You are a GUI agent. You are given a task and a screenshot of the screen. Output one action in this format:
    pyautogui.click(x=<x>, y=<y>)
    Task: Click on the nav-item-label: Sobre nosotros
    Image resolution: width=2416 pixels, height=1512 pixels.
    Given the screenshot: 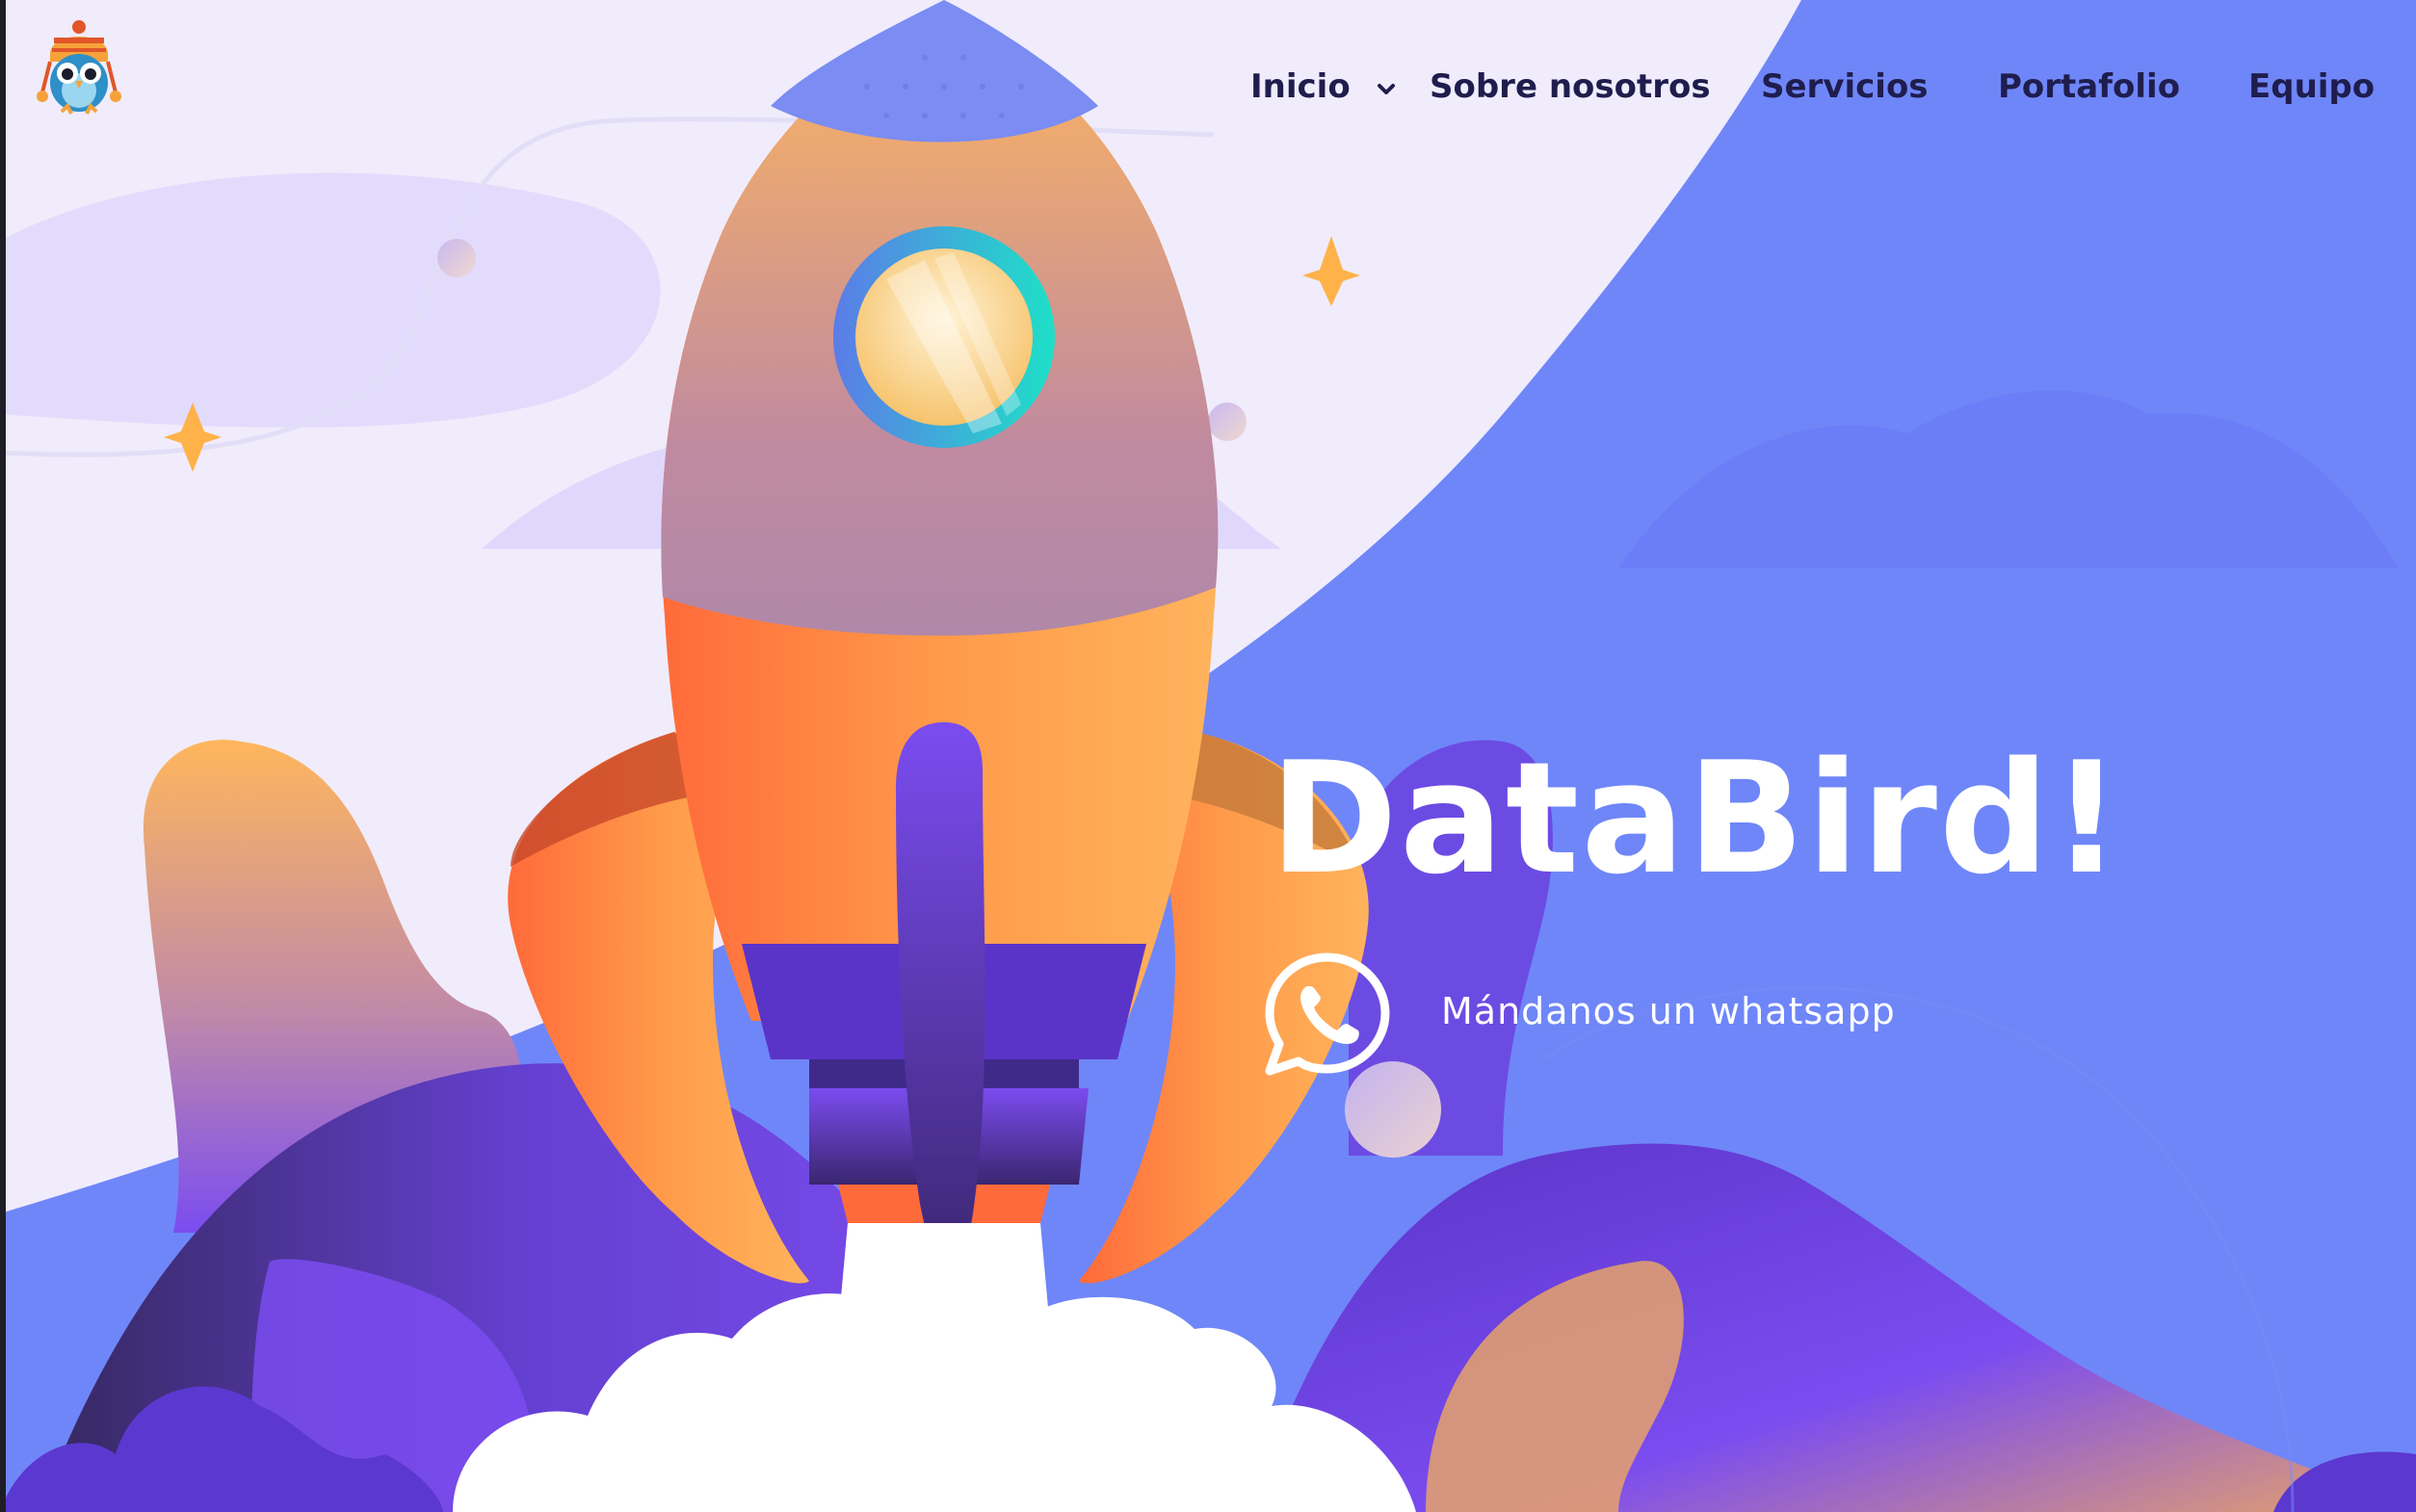 What is the action you would take?
    pyautogui.click(x=1570, y=86)
    